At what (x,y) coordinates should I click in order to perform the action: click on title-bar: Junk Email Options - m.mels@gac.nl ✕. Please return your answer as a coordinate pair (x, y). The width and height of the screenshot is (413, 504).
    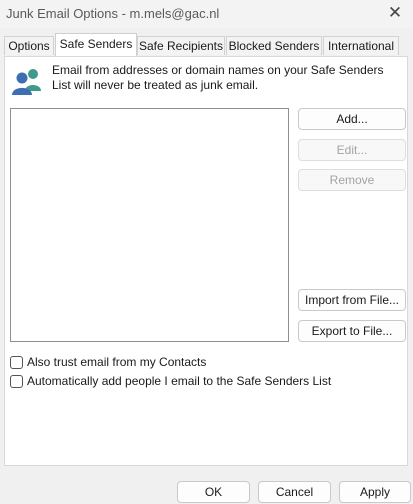
    Looking at the image, I should click on (206, 14).